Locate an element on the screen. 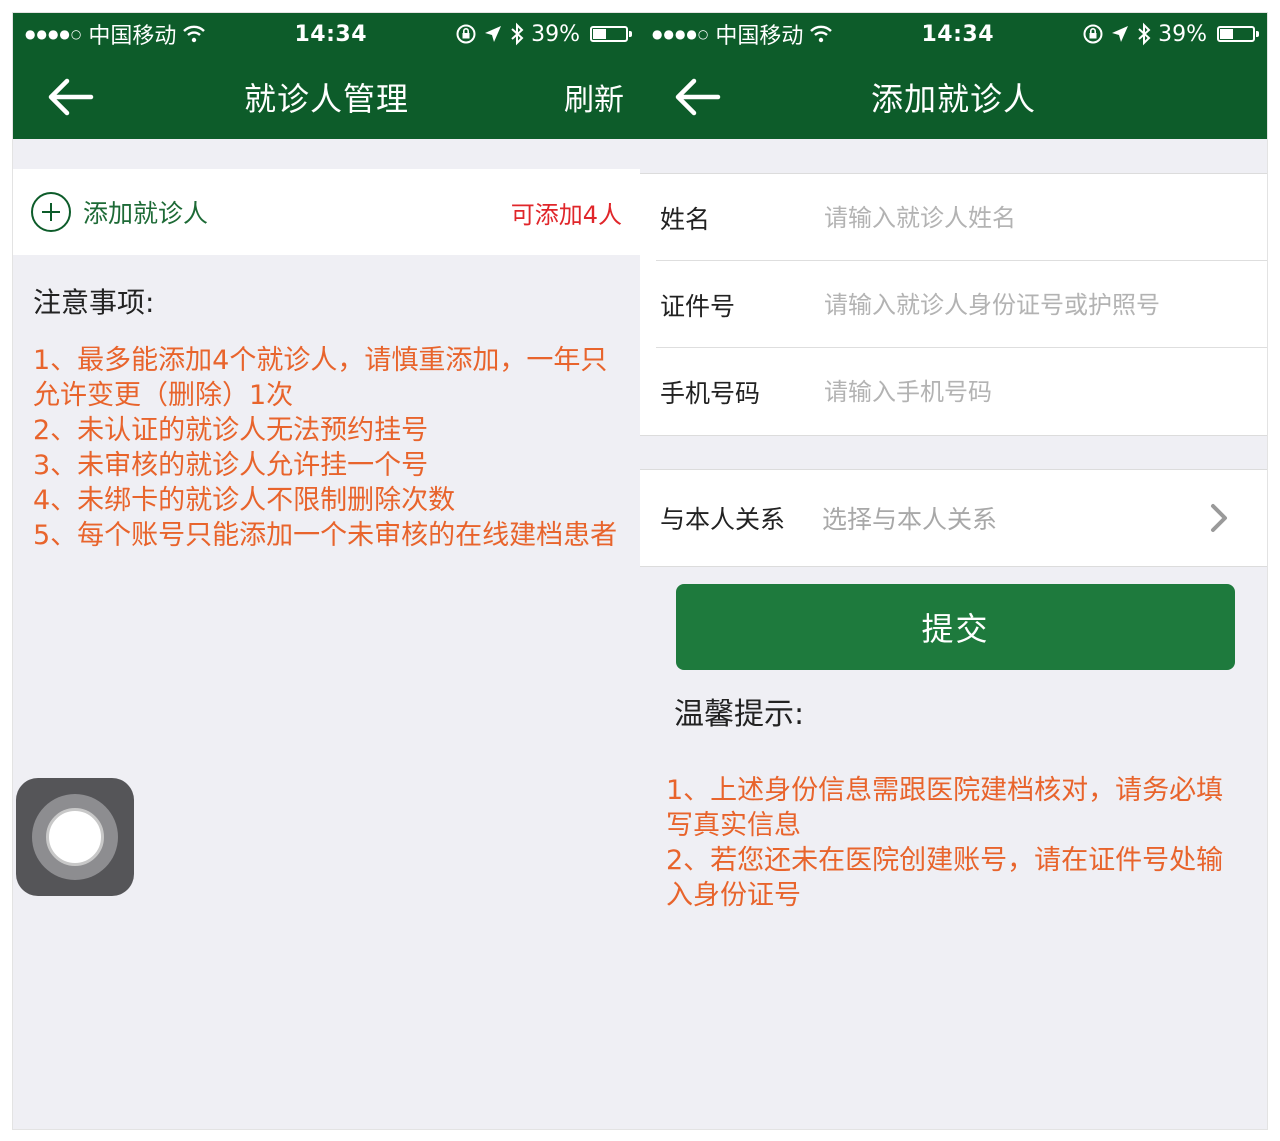  relation-label: 与本人关系 is located at coordinates (723, 519).